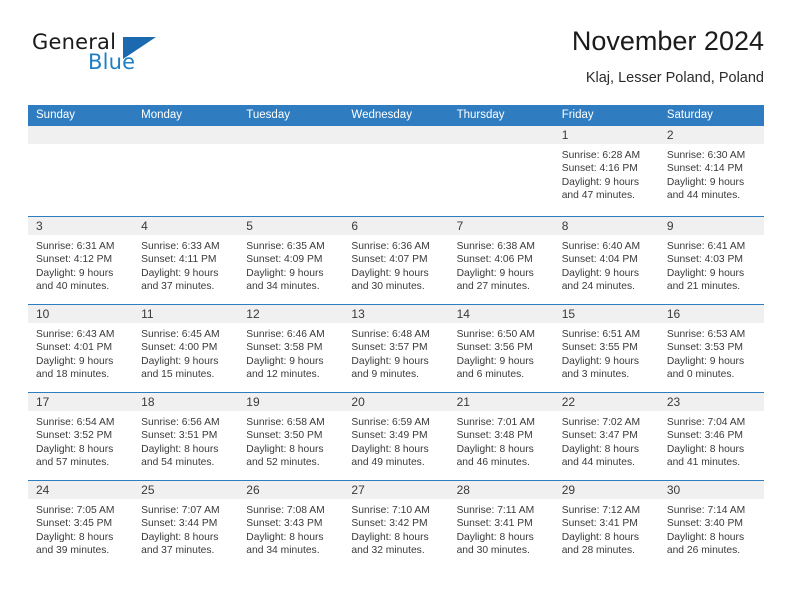 The width and height of the screenshot is (792, 612). Describe the element at coordinates (494, 260) in the screenshot. I see `sunset-text: Sunset: 4:06 PM` at that location.